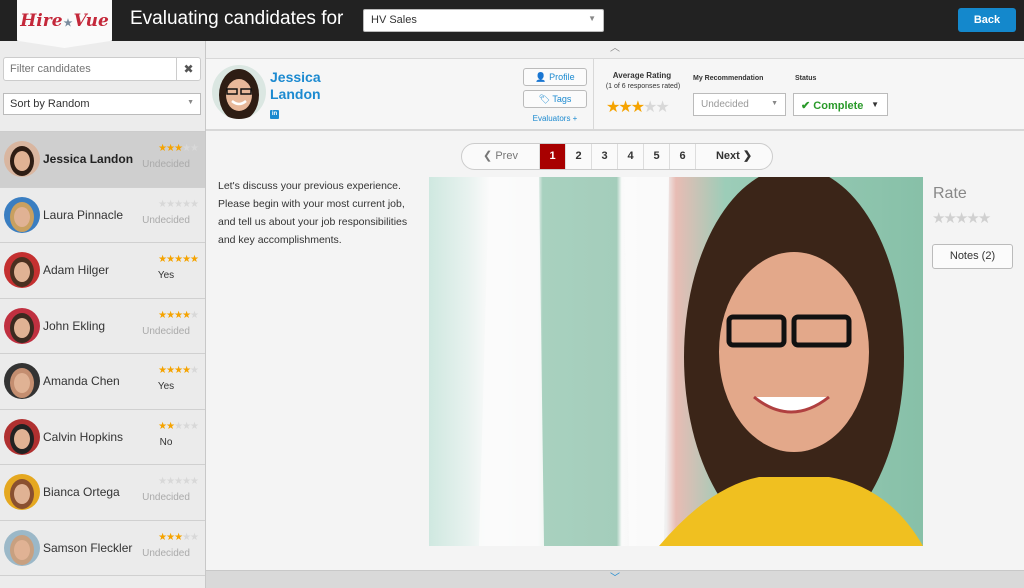 This screenshot has width=1024, height=588. Describe the element at coordinates (81, 381) in the screenshot. I see `candidate-name: Amanda Chen` at that location.